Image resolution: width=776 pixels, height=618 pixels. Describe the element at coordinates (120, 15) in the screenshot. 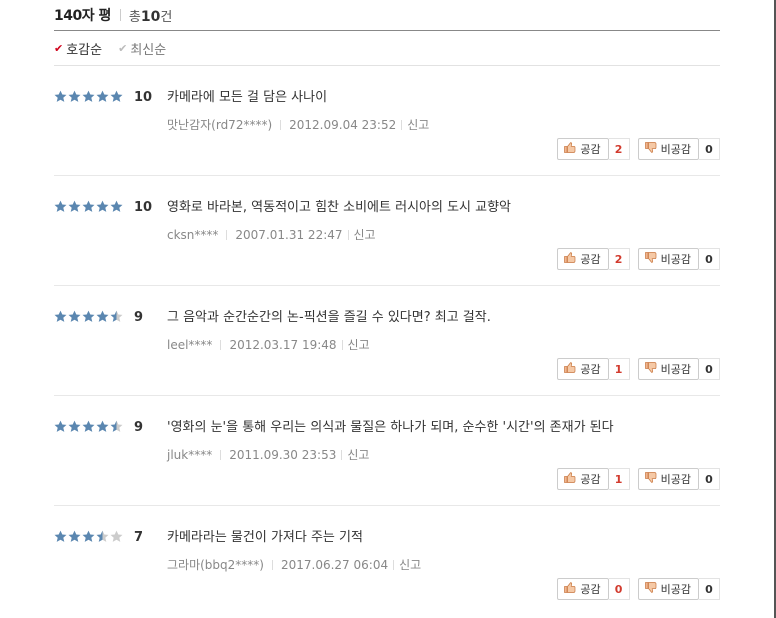

I see `header-divider` at that location.